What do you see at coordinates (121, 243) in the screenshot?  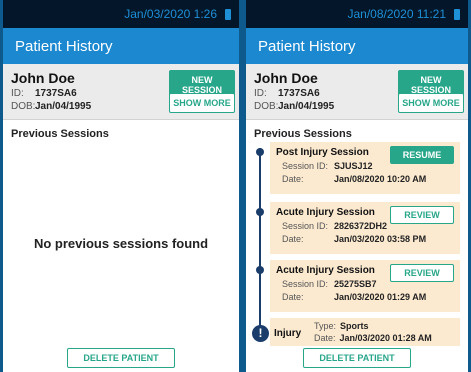 I see `empty-state-message: No previous sessions found` at bounding box center [121, 243].